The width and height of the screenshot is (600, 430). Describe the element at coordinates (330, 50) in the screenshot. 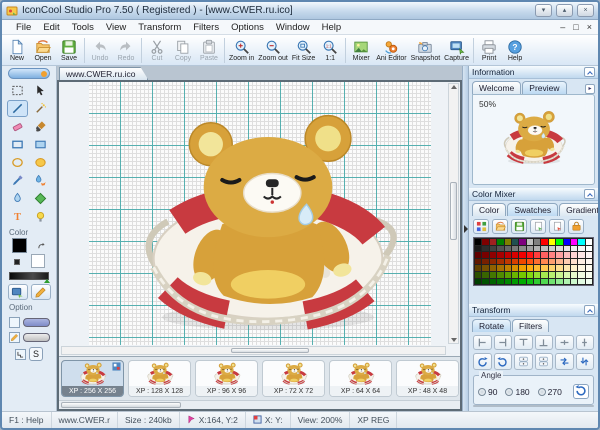

I see `1-1-button: 1:1 1:1` at that location.